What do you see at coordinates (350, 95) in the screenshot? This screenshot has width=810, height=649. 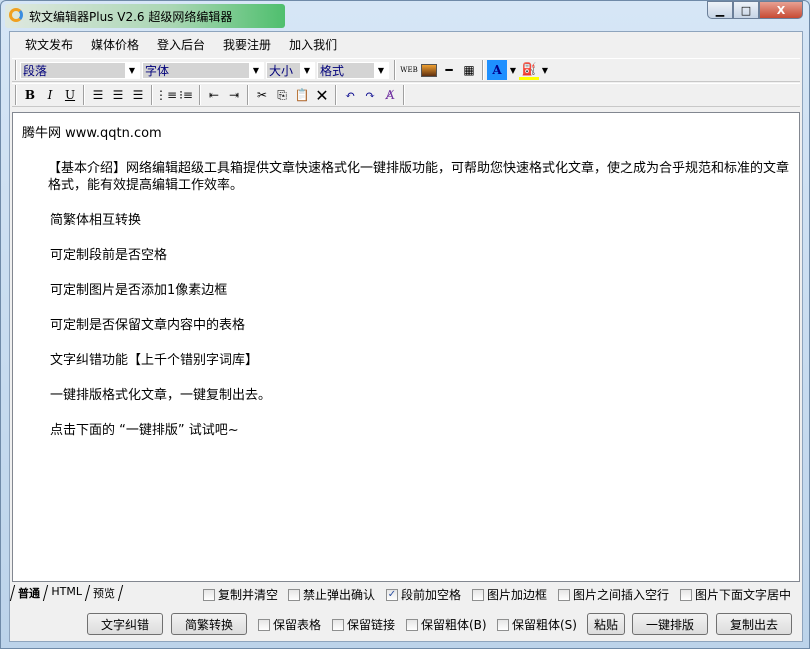 I see `undo-icon: ↶` at bounding box center [350, 95].